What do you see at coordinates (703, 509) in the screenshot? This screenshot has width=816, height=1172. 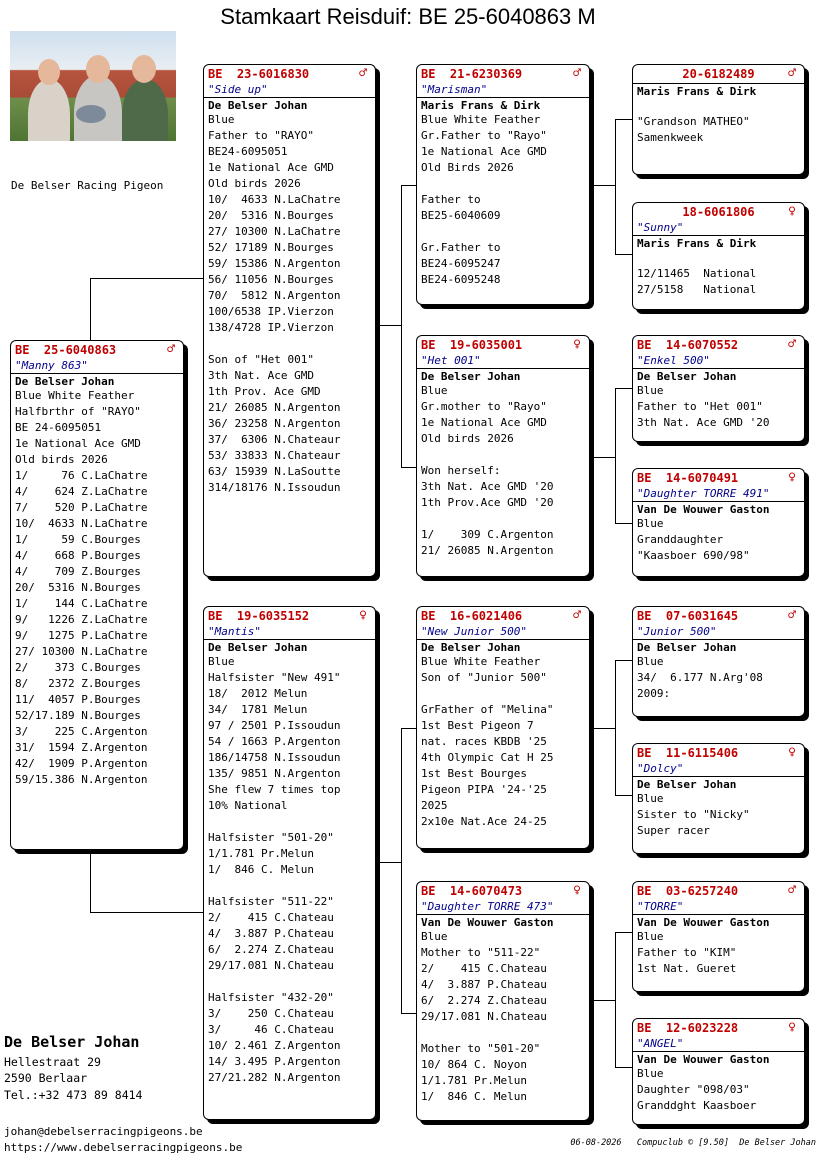 I see `breeder-name: Van De Wouwer Gaston` at bounding box center [703, 509].